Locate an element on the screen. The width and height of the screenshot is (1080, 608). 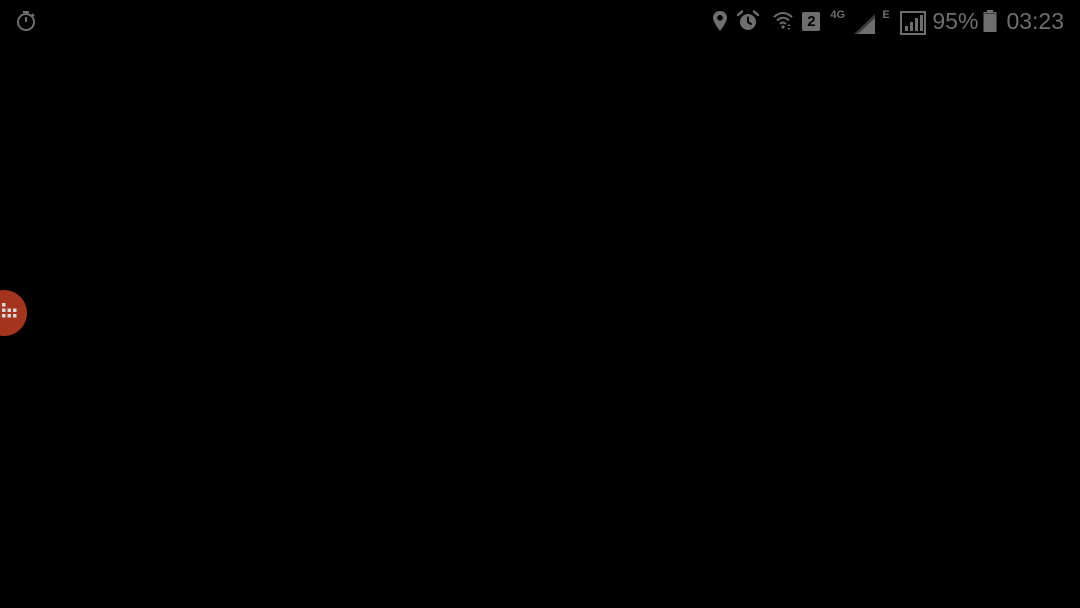
grid-dots-icon is located at coordinates (10, 313).